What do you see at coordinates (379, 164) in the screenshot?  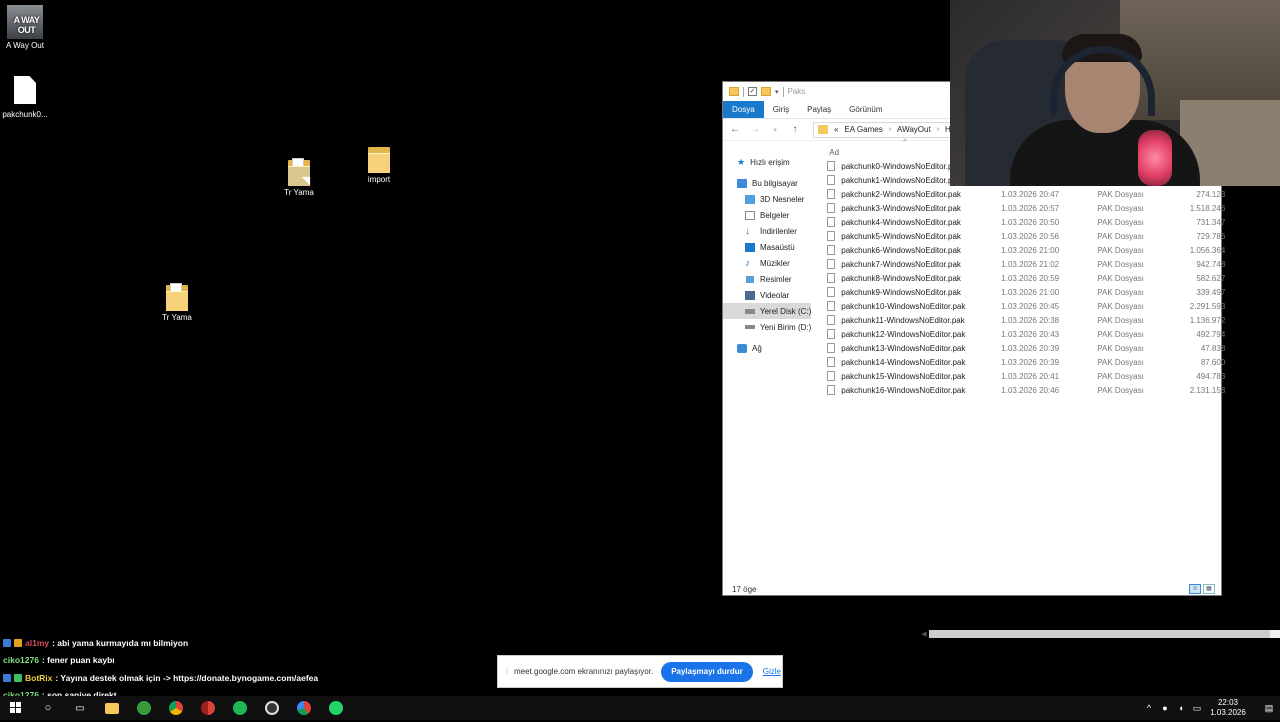 I see `desktop-icon-import: import` at bounding box center [379, 164].